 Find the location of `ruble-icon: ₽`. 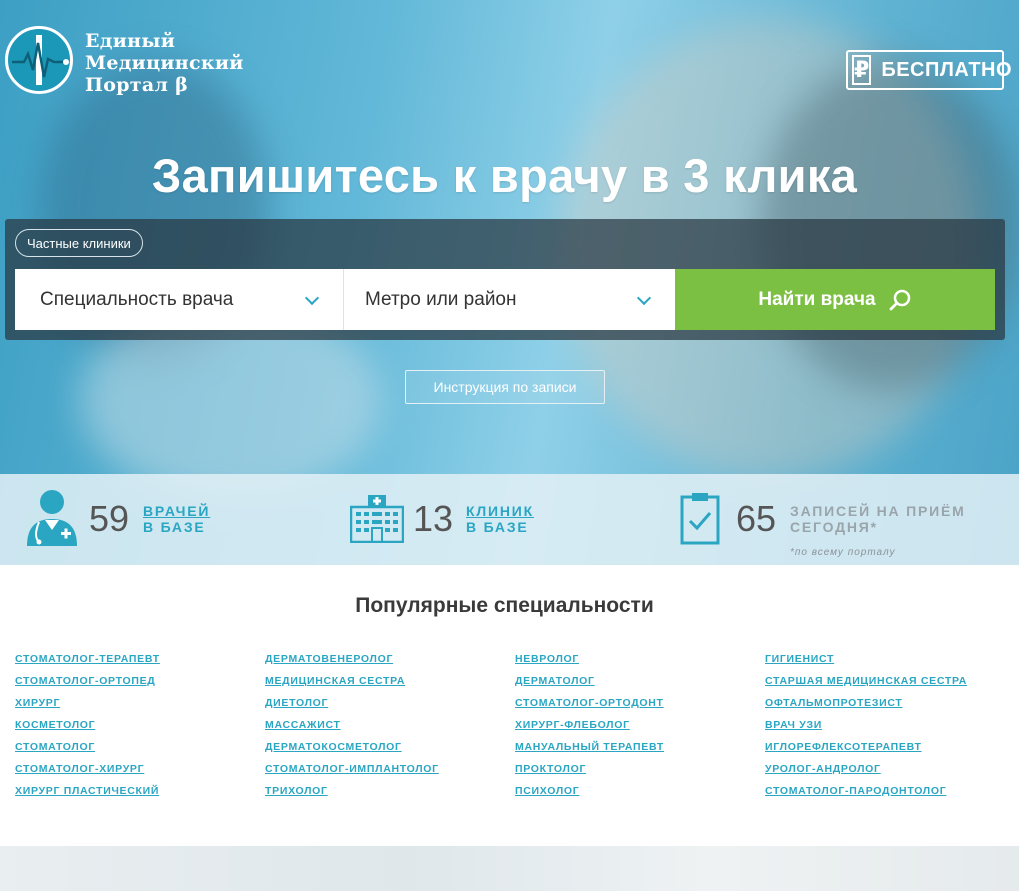

ruble-icon: ₽ is located at coordinates (862, 70).